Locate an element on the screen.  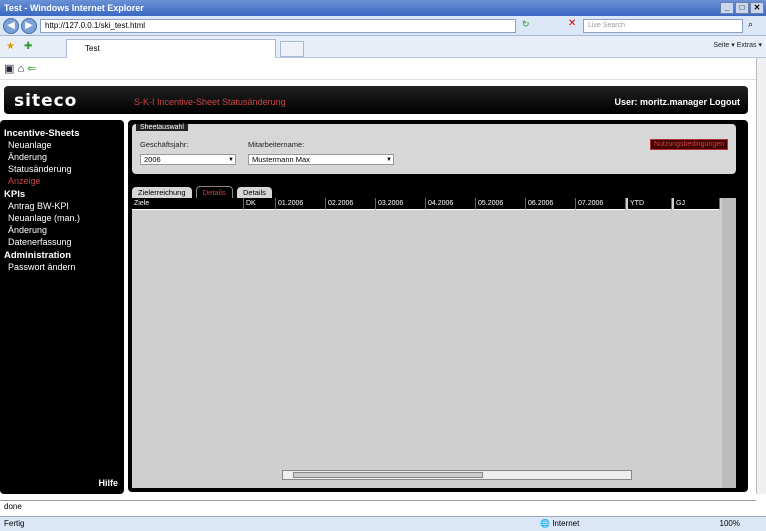
favorites-star-icon: ★ is located at coordinates (10, 46).